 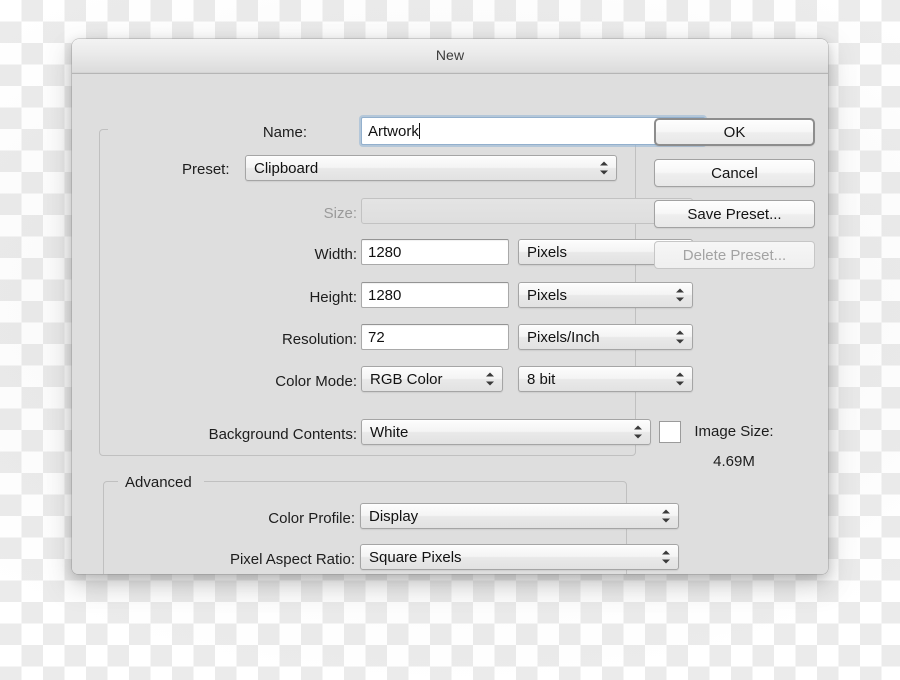 What do you see at coordinates (547, 252) in the screenshot?
I see `width-unit-value: Pixels` at bounding box center [547, 252].